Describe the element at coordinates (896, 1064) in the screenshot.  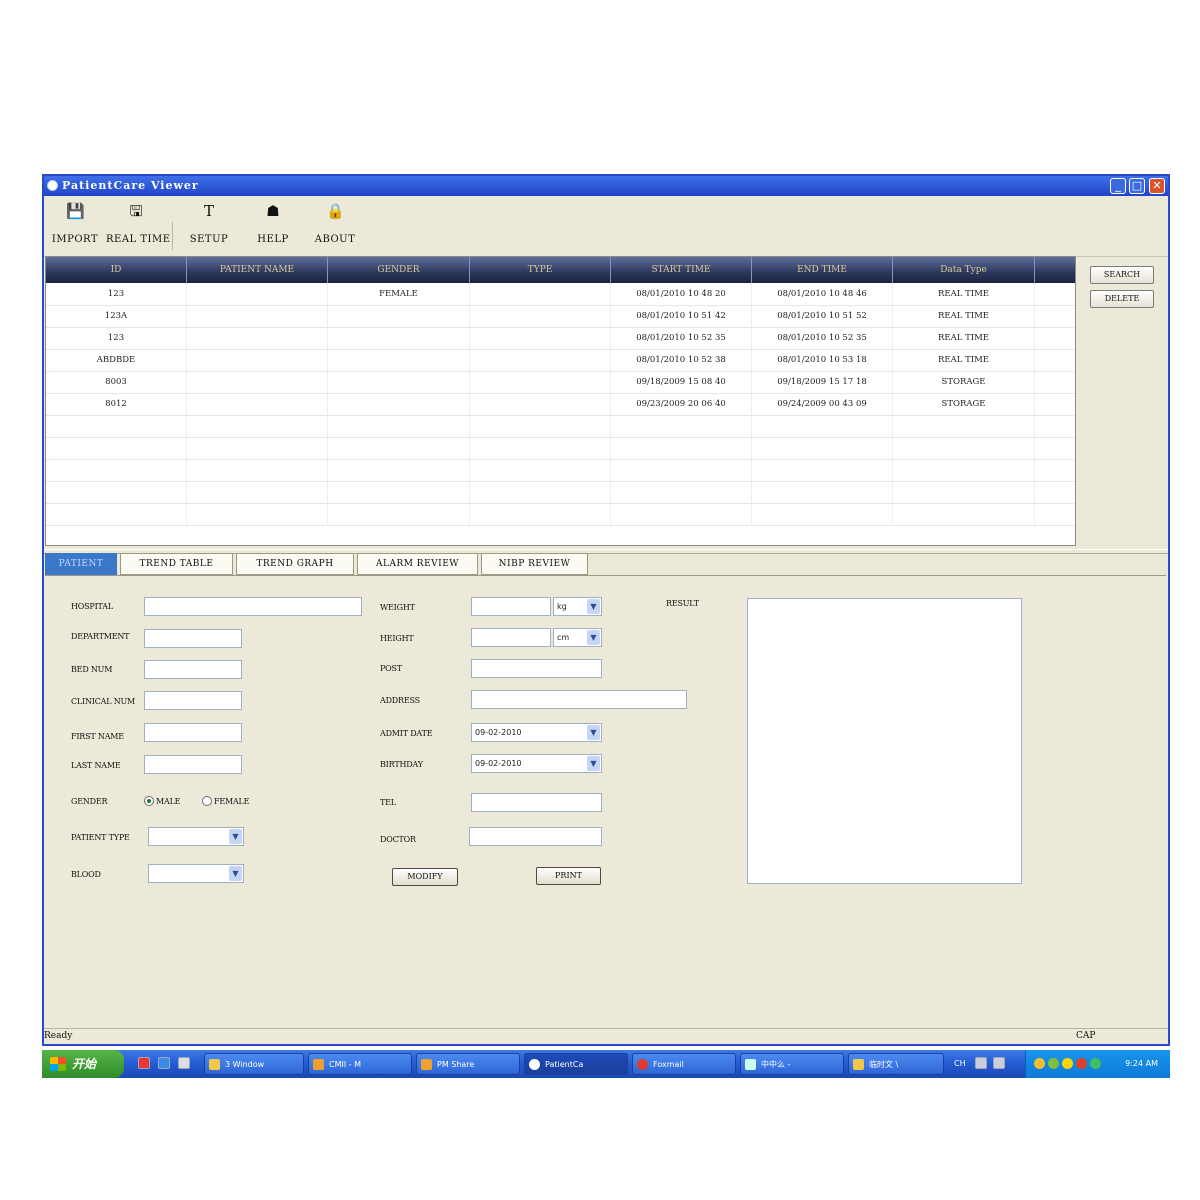
I see `taskbar-item-temp: 临时文 \` at that location.